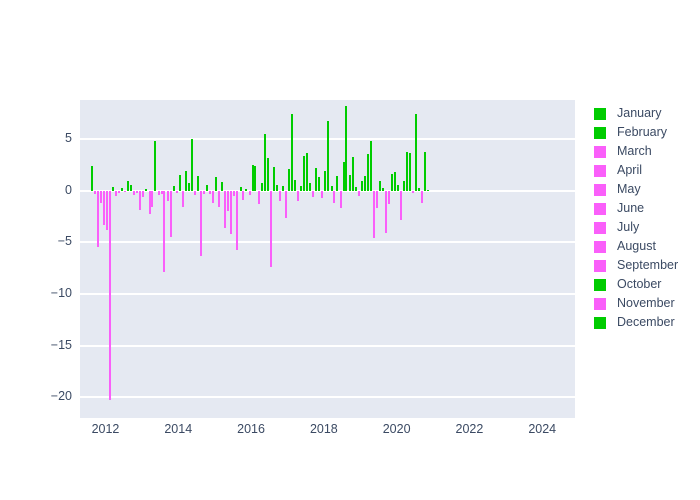 The image size is (700, 500). I want to click on x-axis-tick-label: 2016, so click(251, 429).